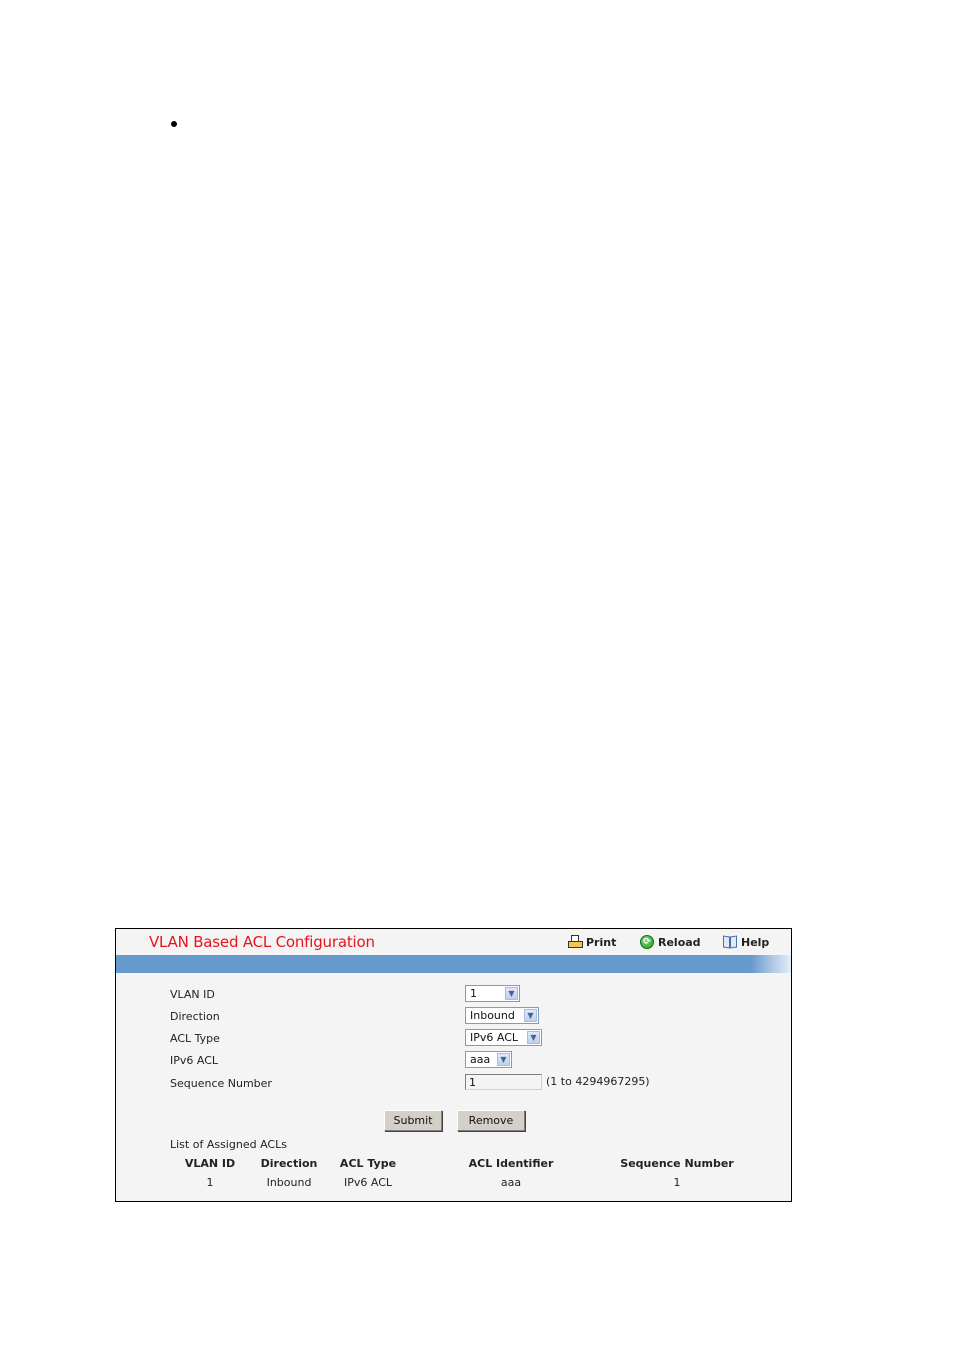 The height and width of the screenshot is (1350, 954). What do you see at coordinates (730, 942) in the screenshot?
I see `book-icon` at bounding box center [730, 942].